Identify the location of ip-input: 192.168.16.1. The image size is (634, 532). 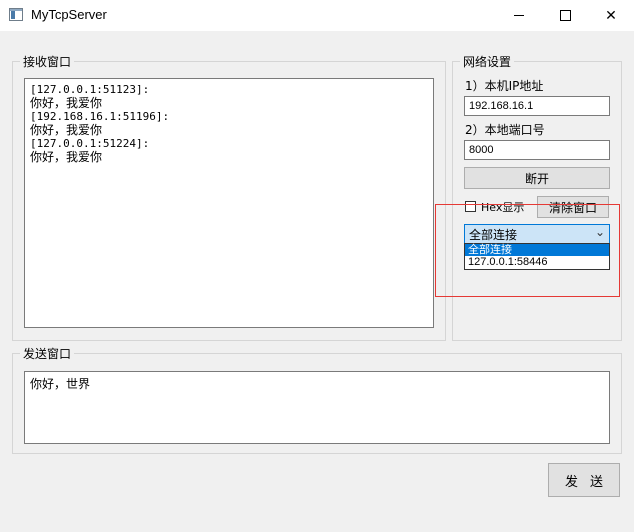
(537, 106).